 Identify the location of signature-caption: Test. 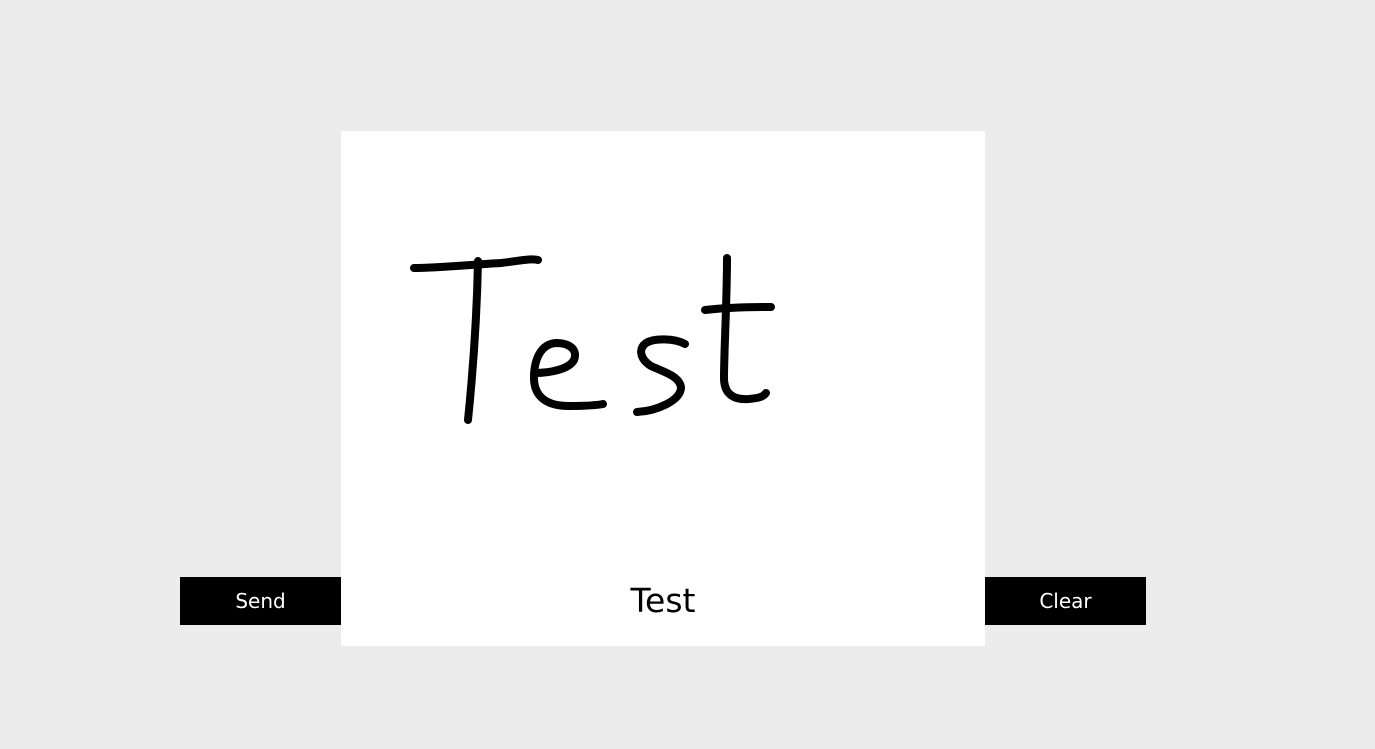
(663, 600).